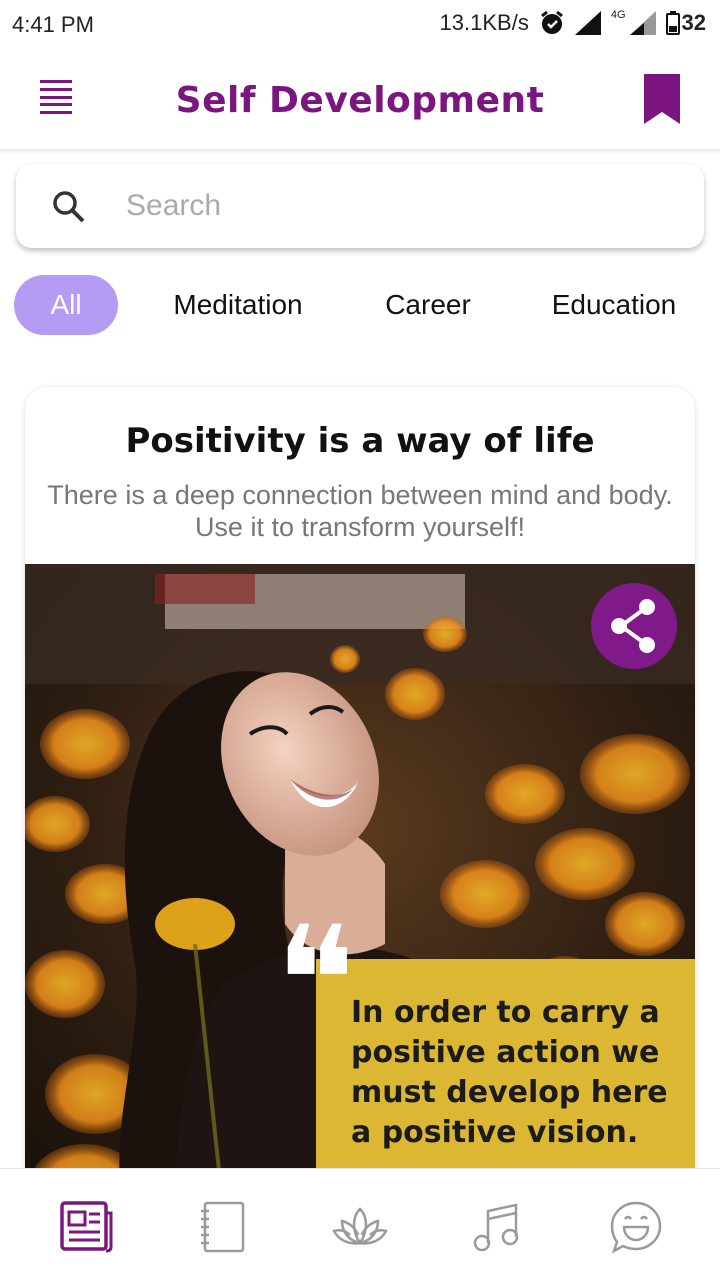 Image resolution: width=720 pixels, height=1280 pixels. Describe the element at coordinates (642, 23) in the screenshot. I see `signal-4g-icon` at that location.